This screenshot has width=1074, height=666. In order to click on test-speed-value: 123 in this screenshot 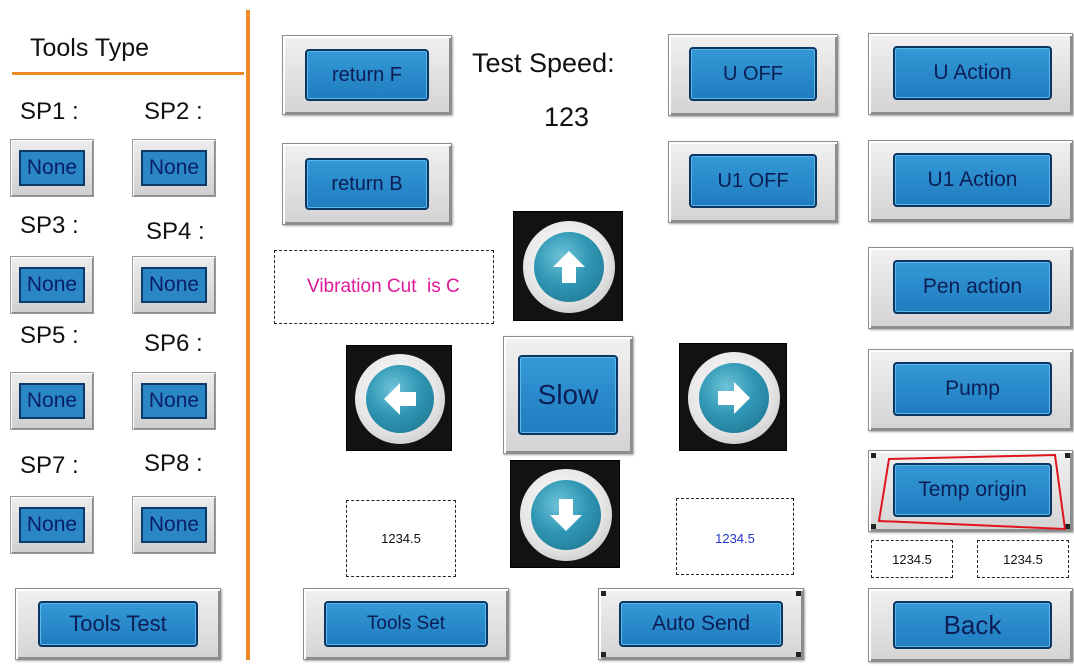, I will do `click(567, 117)`.